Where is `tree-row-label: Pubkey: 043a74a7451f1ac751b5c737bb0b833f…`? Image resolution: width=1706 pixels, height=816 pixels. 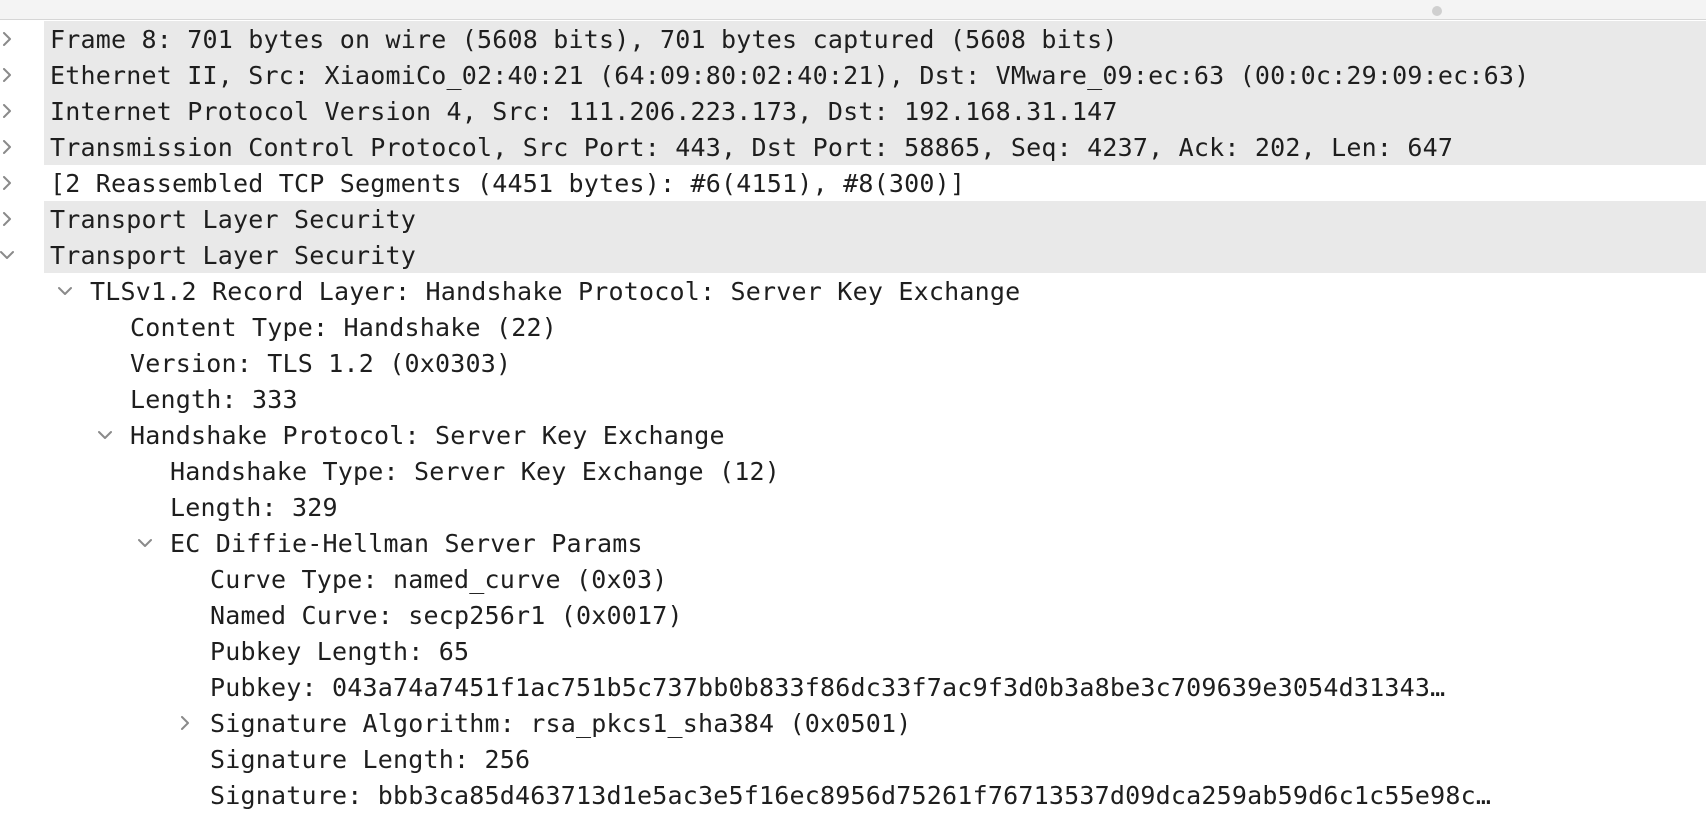 tree-row-label: Pubkey: 043a74a7451f1ac751b5c737bb0b833f… is located at coordinates (828, 687).